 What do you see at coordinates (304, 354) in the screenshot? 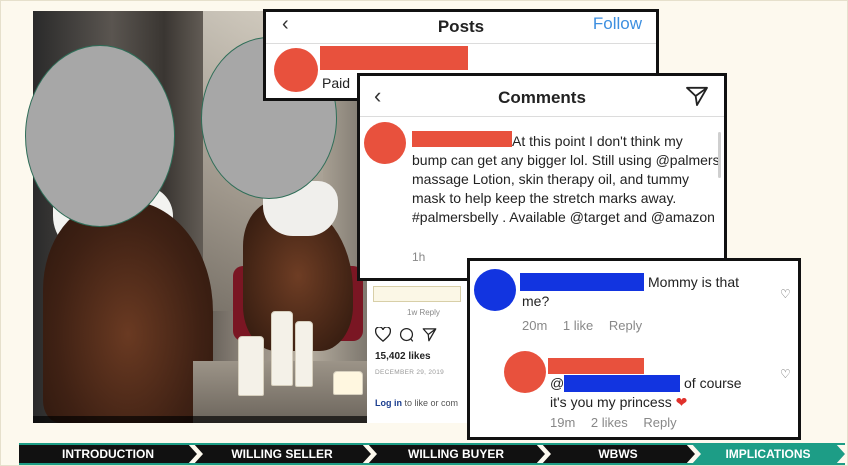
I see `oil-bottle` at bounding box center [304, 354].